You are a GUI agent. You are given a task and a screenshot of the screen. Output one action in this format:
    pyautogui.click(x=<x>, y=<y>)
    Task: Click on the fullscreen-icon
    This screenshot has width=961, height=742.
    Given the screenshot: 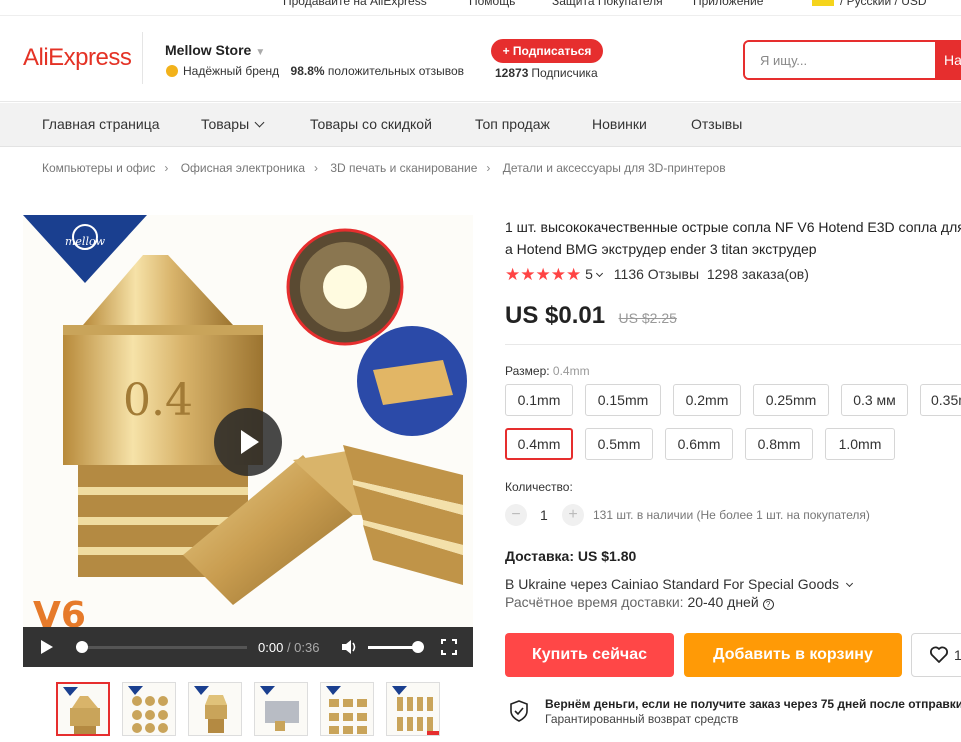 What is the action you would take?
    pyautogui.click(x=449, y=647)
    